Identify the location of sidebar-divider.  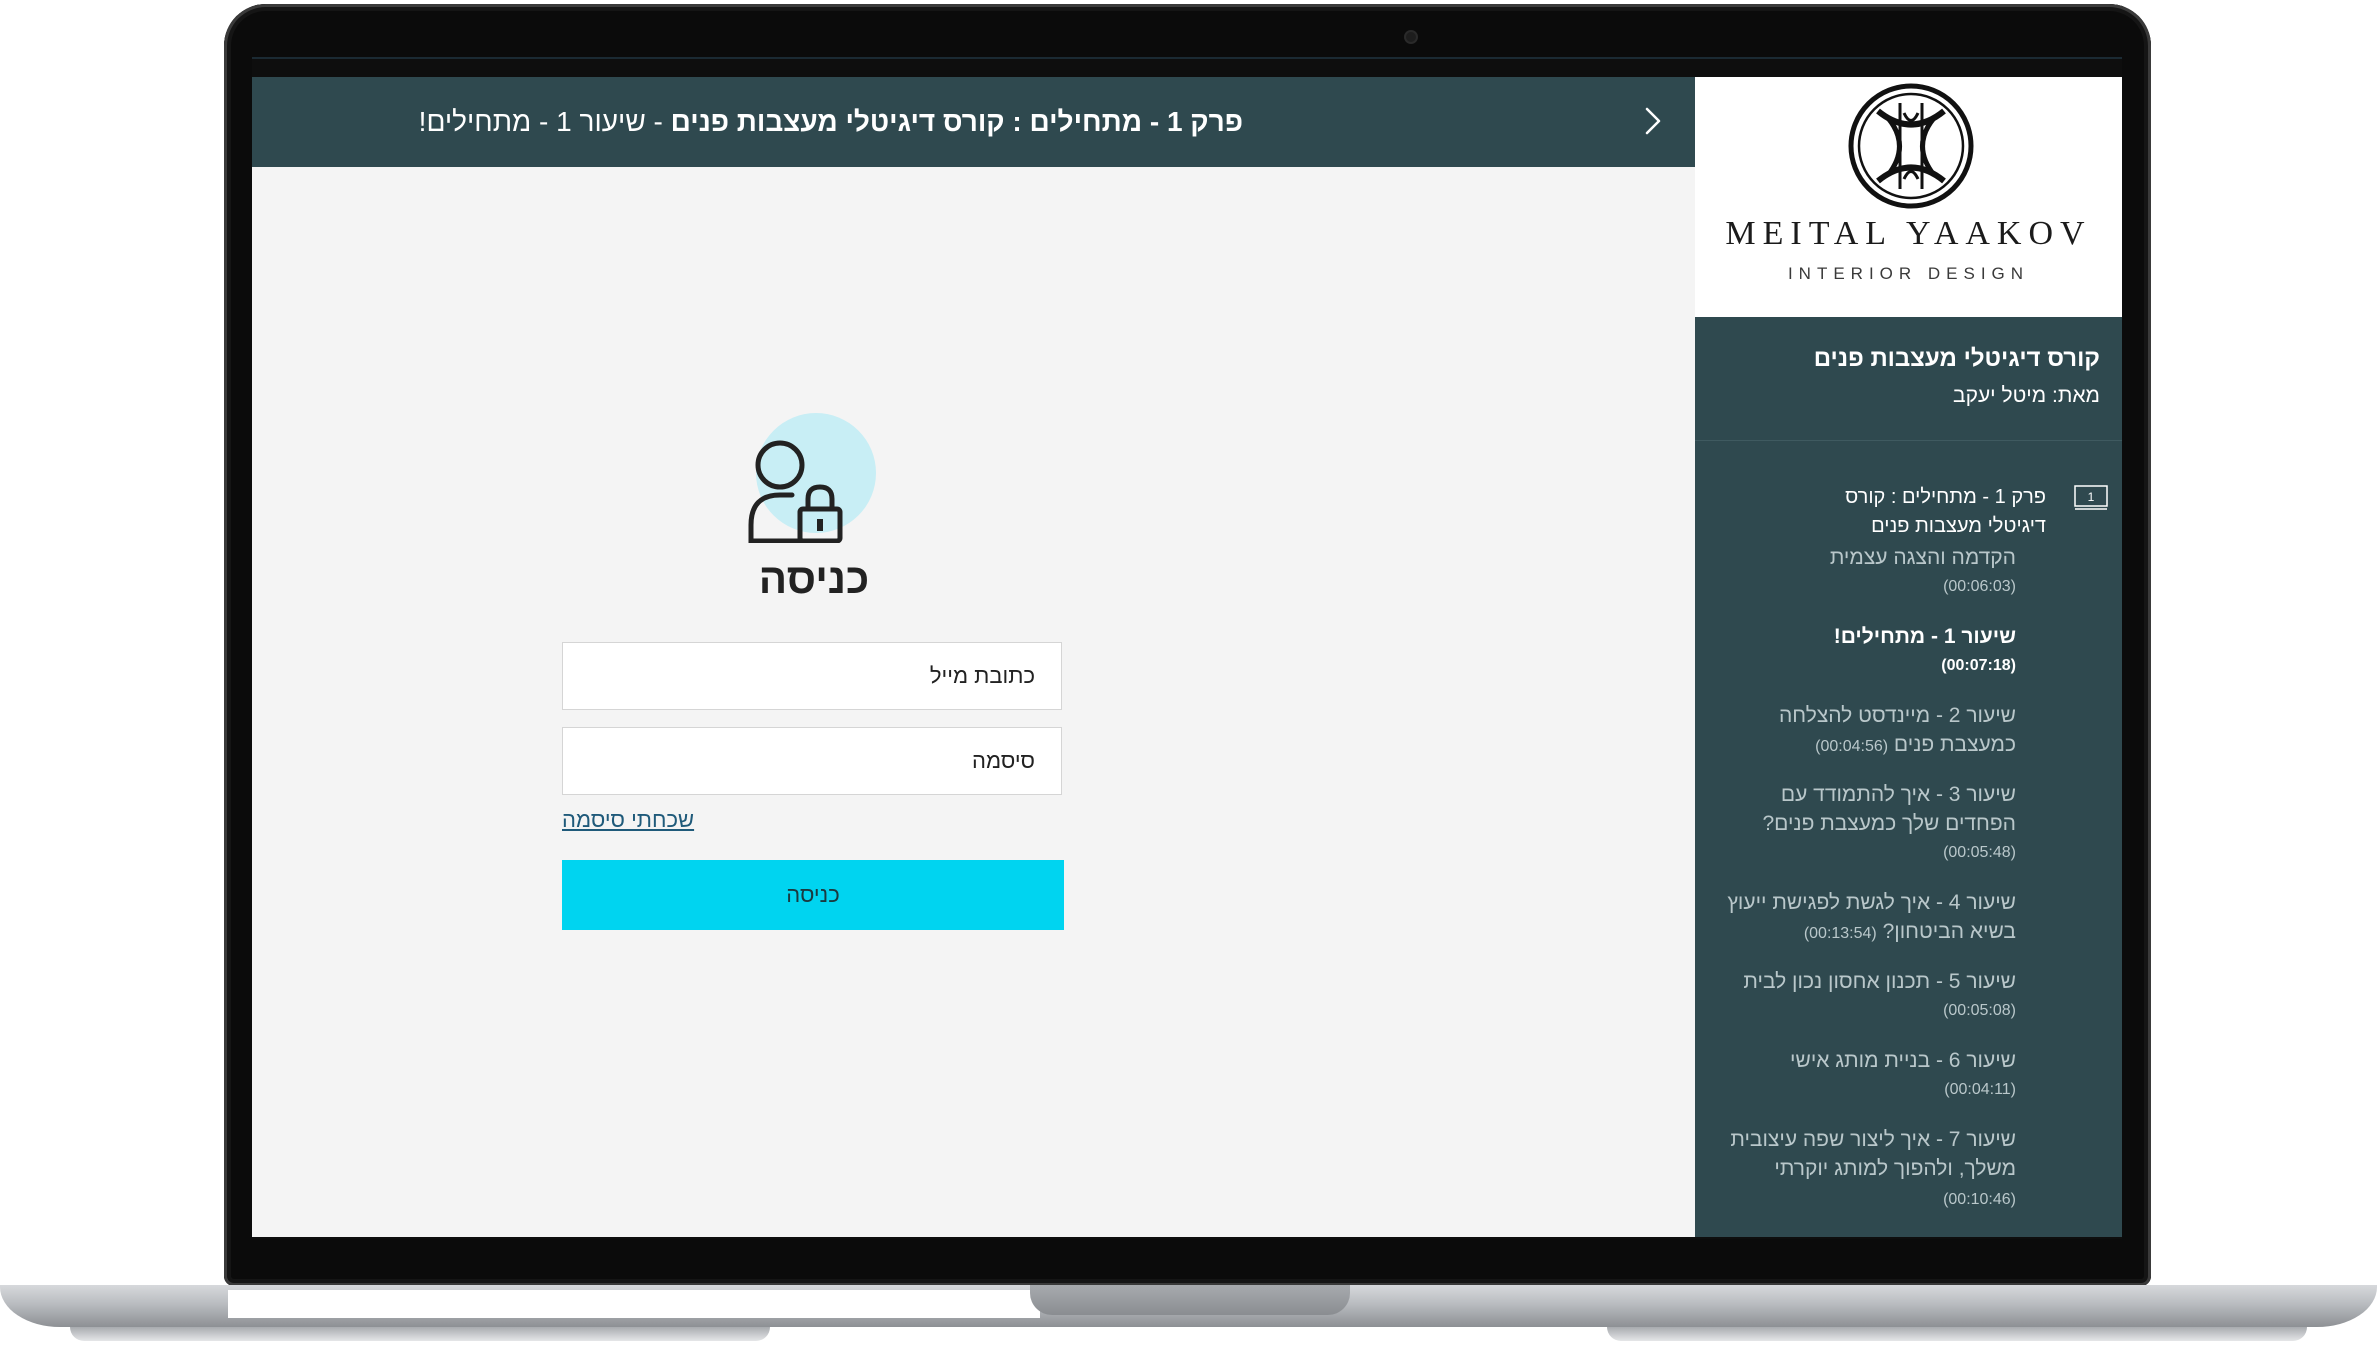
(1908, 440).